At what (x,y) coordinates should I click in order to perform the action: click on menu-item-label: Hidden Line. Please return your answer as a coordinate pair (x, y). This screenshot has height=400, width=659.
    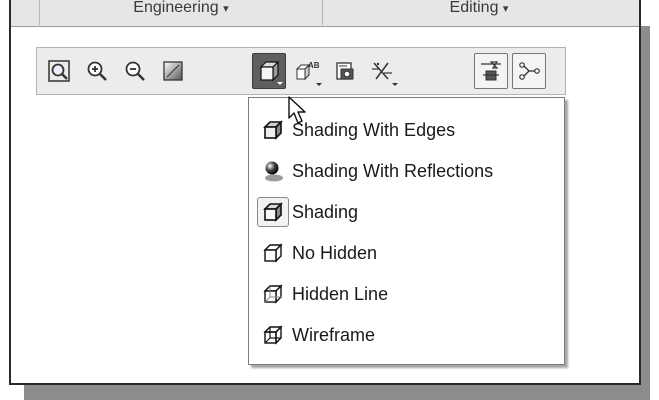
    Looking at the image, I should click on (340, 293).